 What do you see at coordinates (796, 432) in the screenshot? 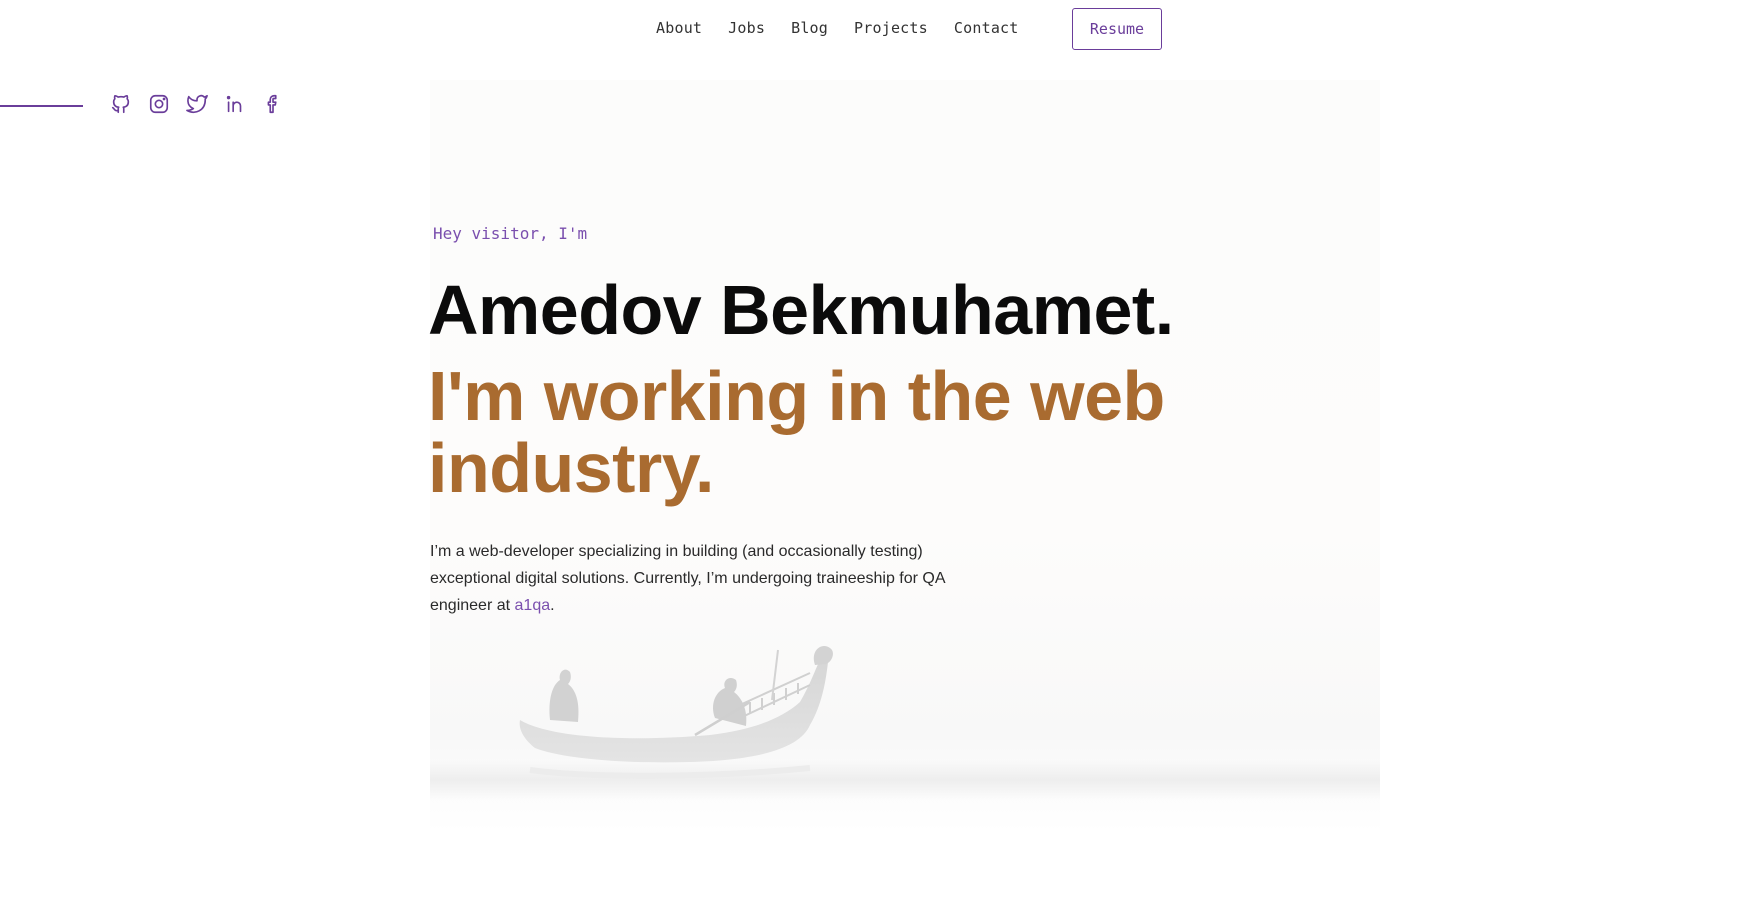
I see `hero-tagline: I'm working in the web industry.` at bounding box center [796, 432].